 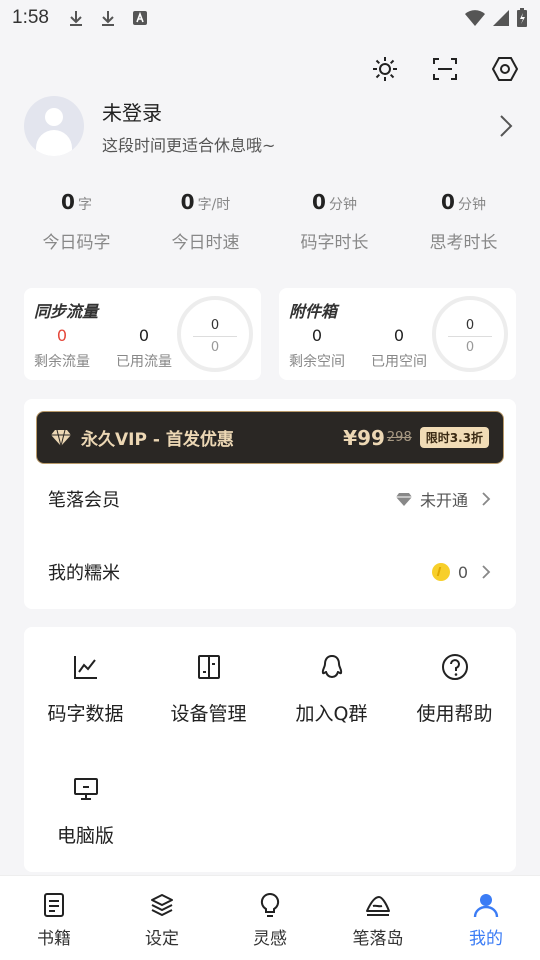 What do you see at coordinates (501, 18) in the screenshot?
I see `signal-icon` at bounding box center [501, 18].